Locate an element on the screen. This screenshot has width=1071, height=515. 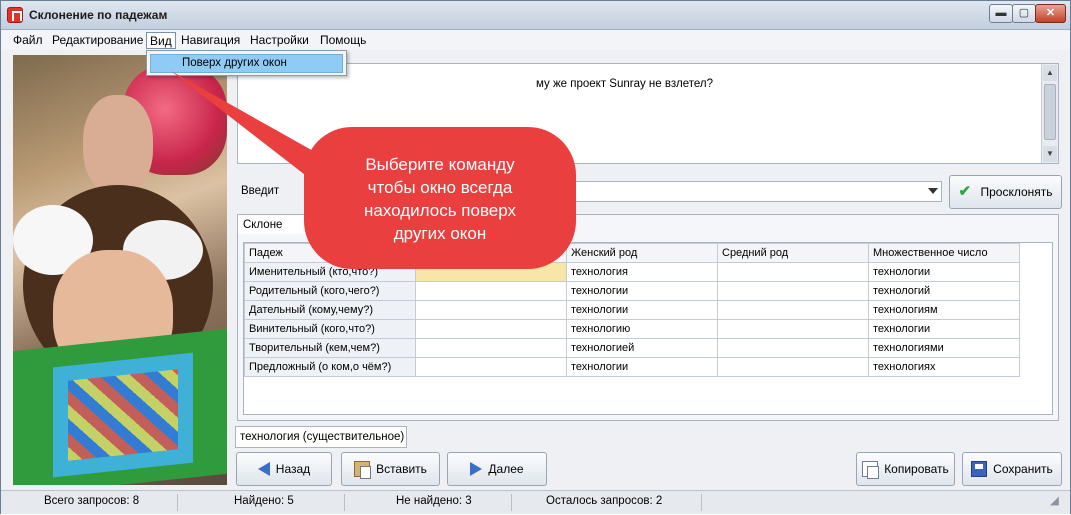
copy-button-label: Копировать is located at coordinates (916, 469).